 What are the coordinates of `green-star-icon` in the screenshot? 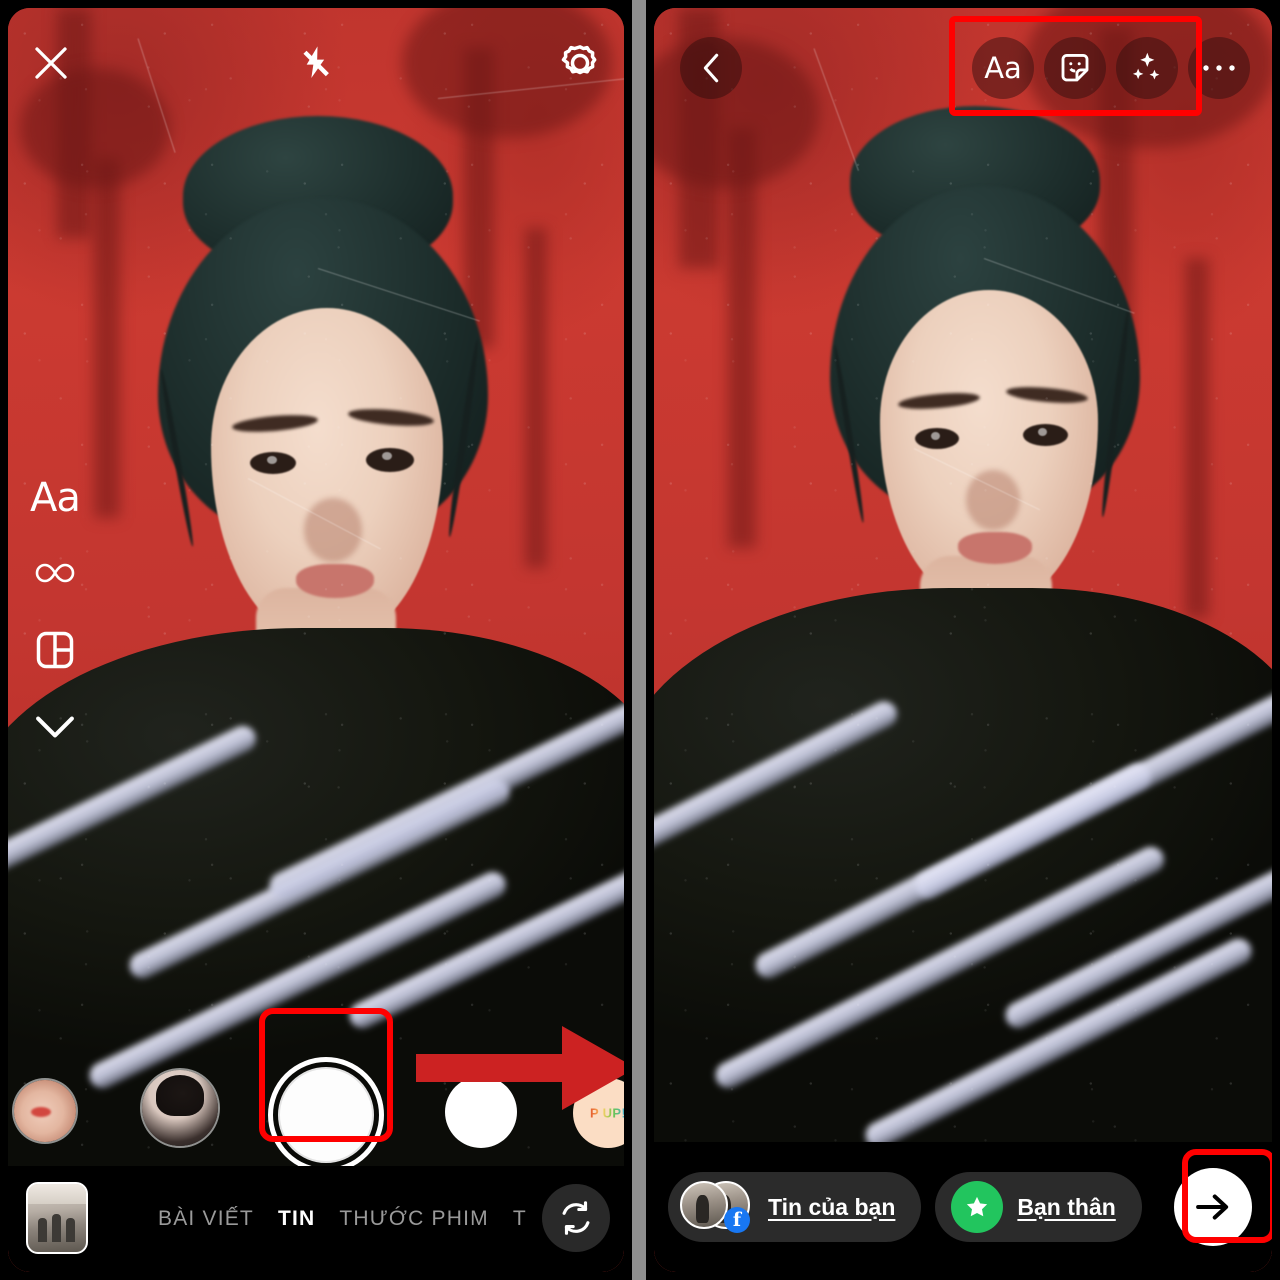 It's located at (977, 1207).